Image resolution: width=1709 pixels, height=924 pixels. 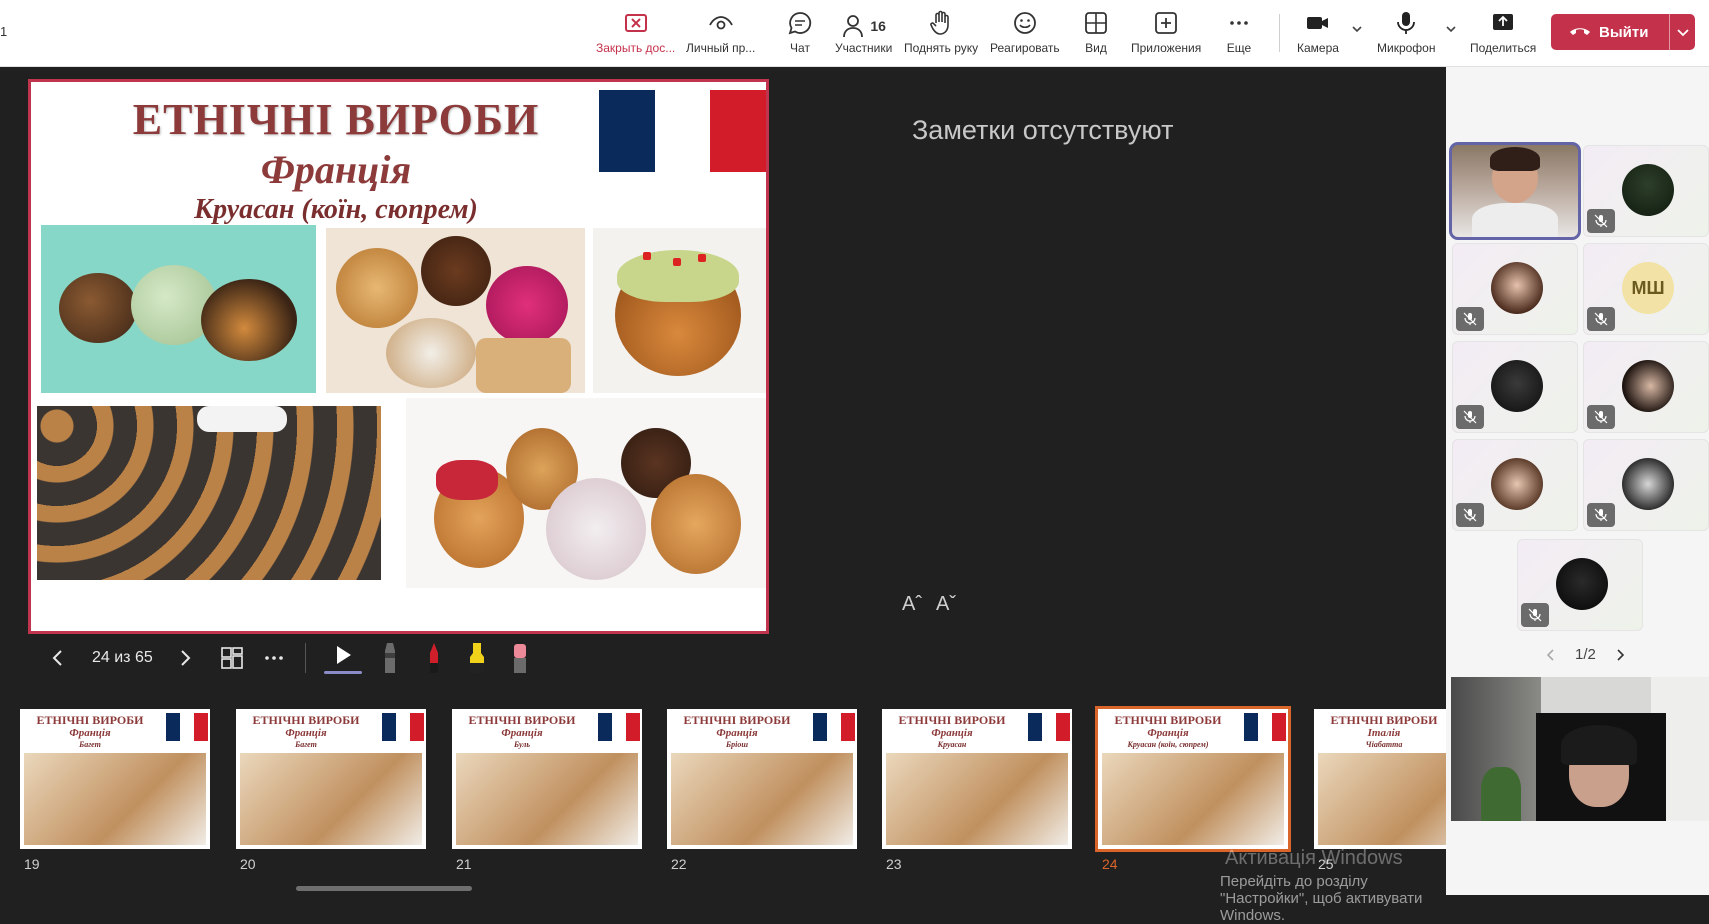 What do you see at coordinates (800, 23) in the screenshot?
I see `chat-icon` at bounding box center [800, 23].